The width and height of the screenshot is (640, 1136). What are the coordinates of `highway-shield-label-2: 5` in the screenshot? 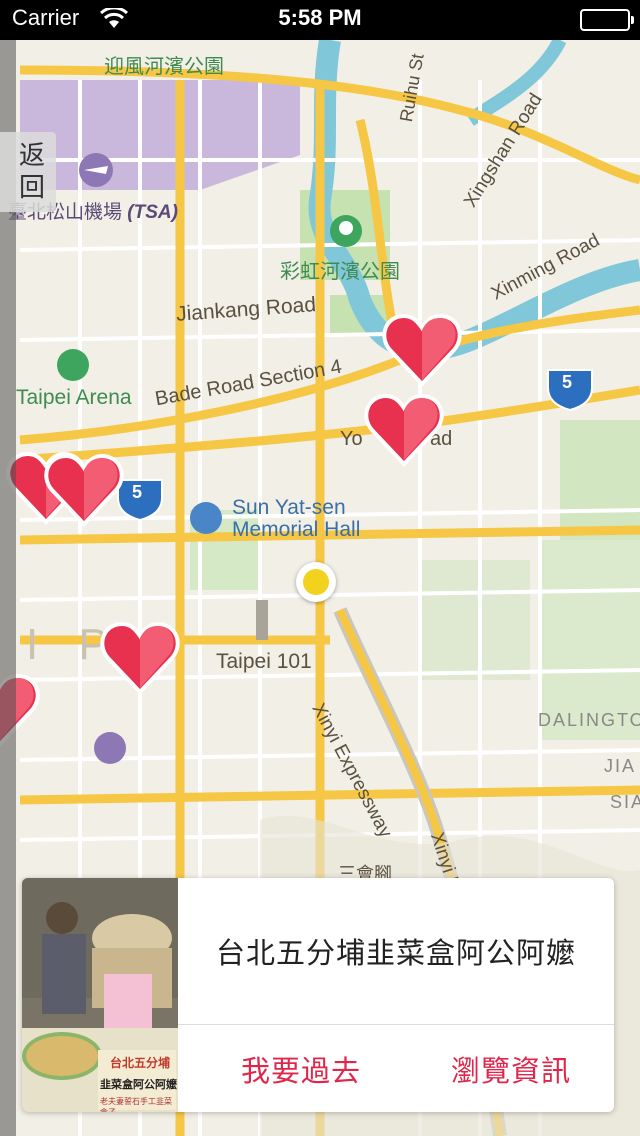 It's located at (137, 492).